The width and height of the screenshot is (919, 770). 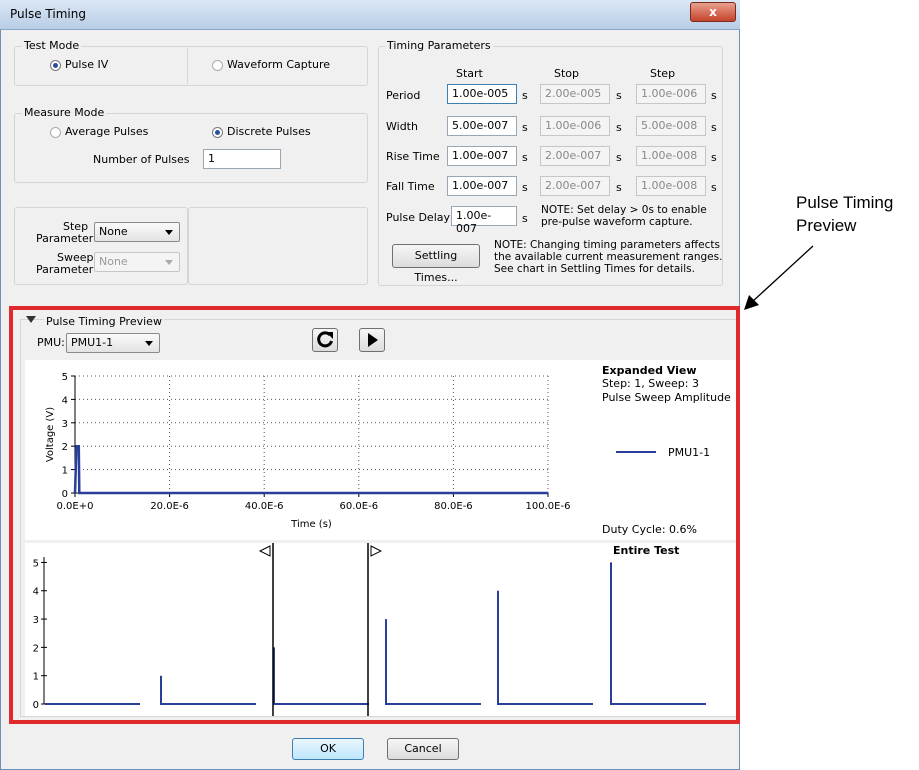 I want to click on callout-line-1: Pulse Timing, so click(x=845, y=202).